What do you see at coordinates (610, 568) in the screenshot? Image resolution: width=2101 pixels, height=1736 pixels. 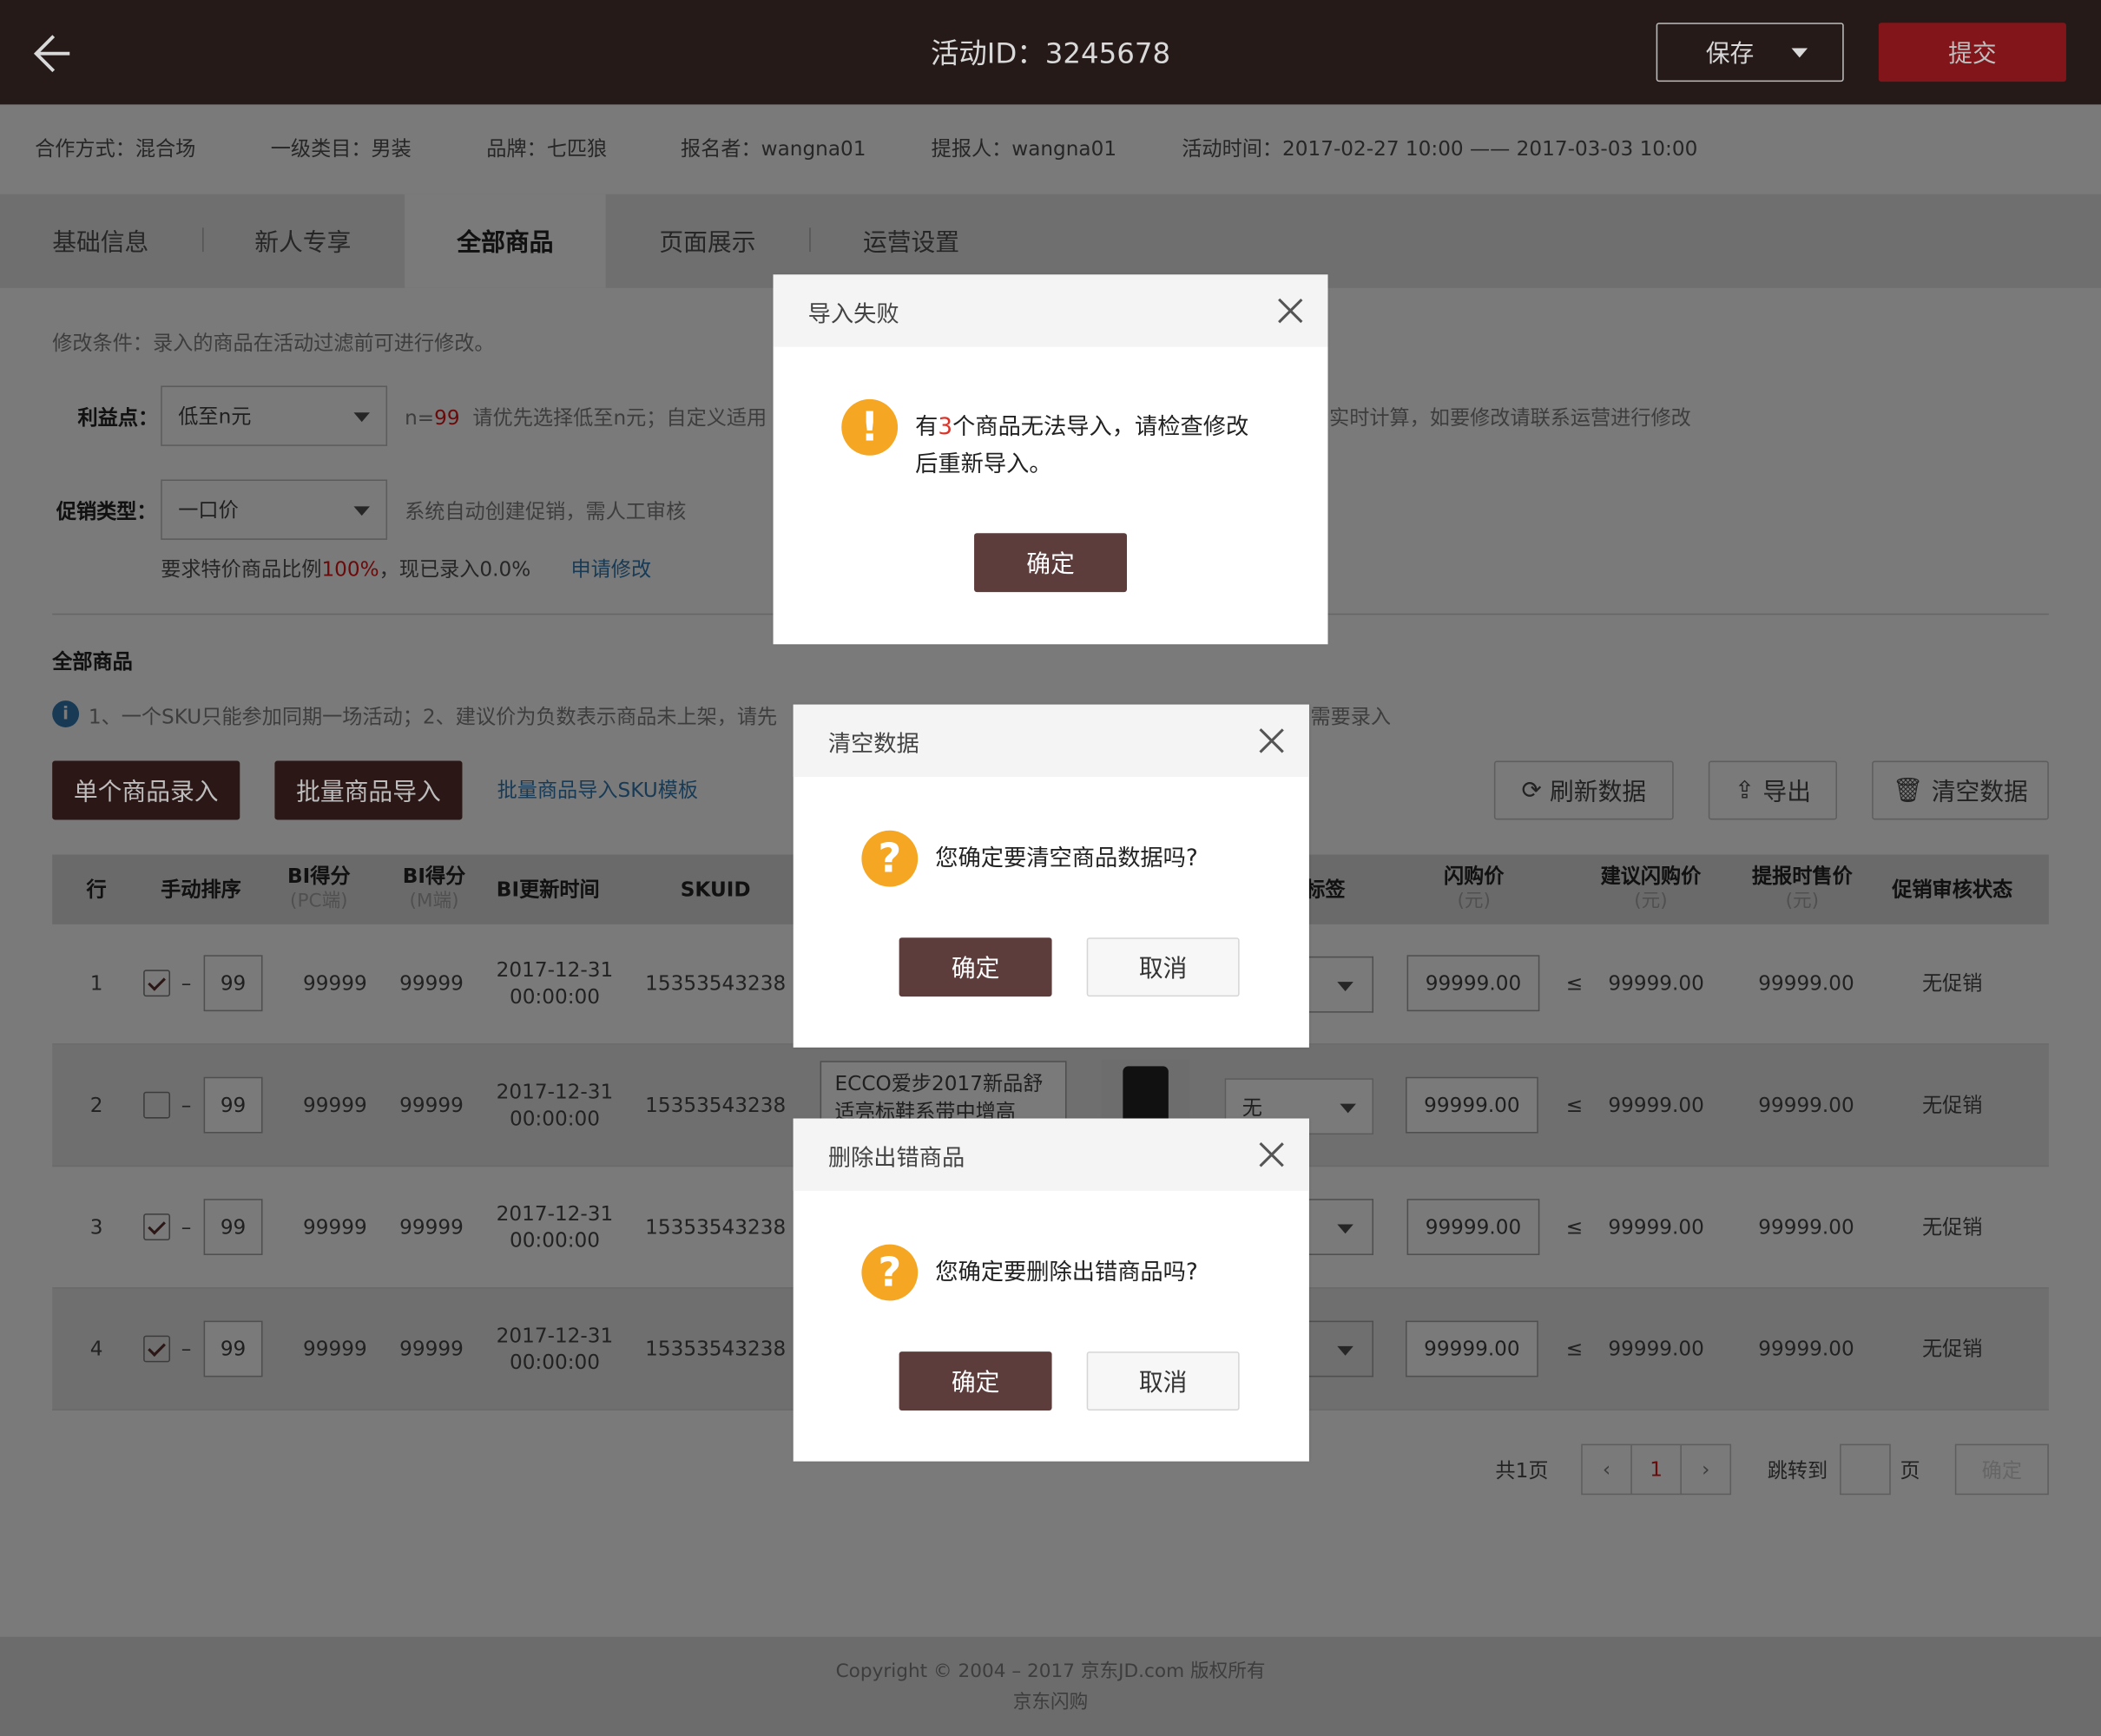 I see `apply-modify-link: 申请修改` at bounding box center [610, 568].